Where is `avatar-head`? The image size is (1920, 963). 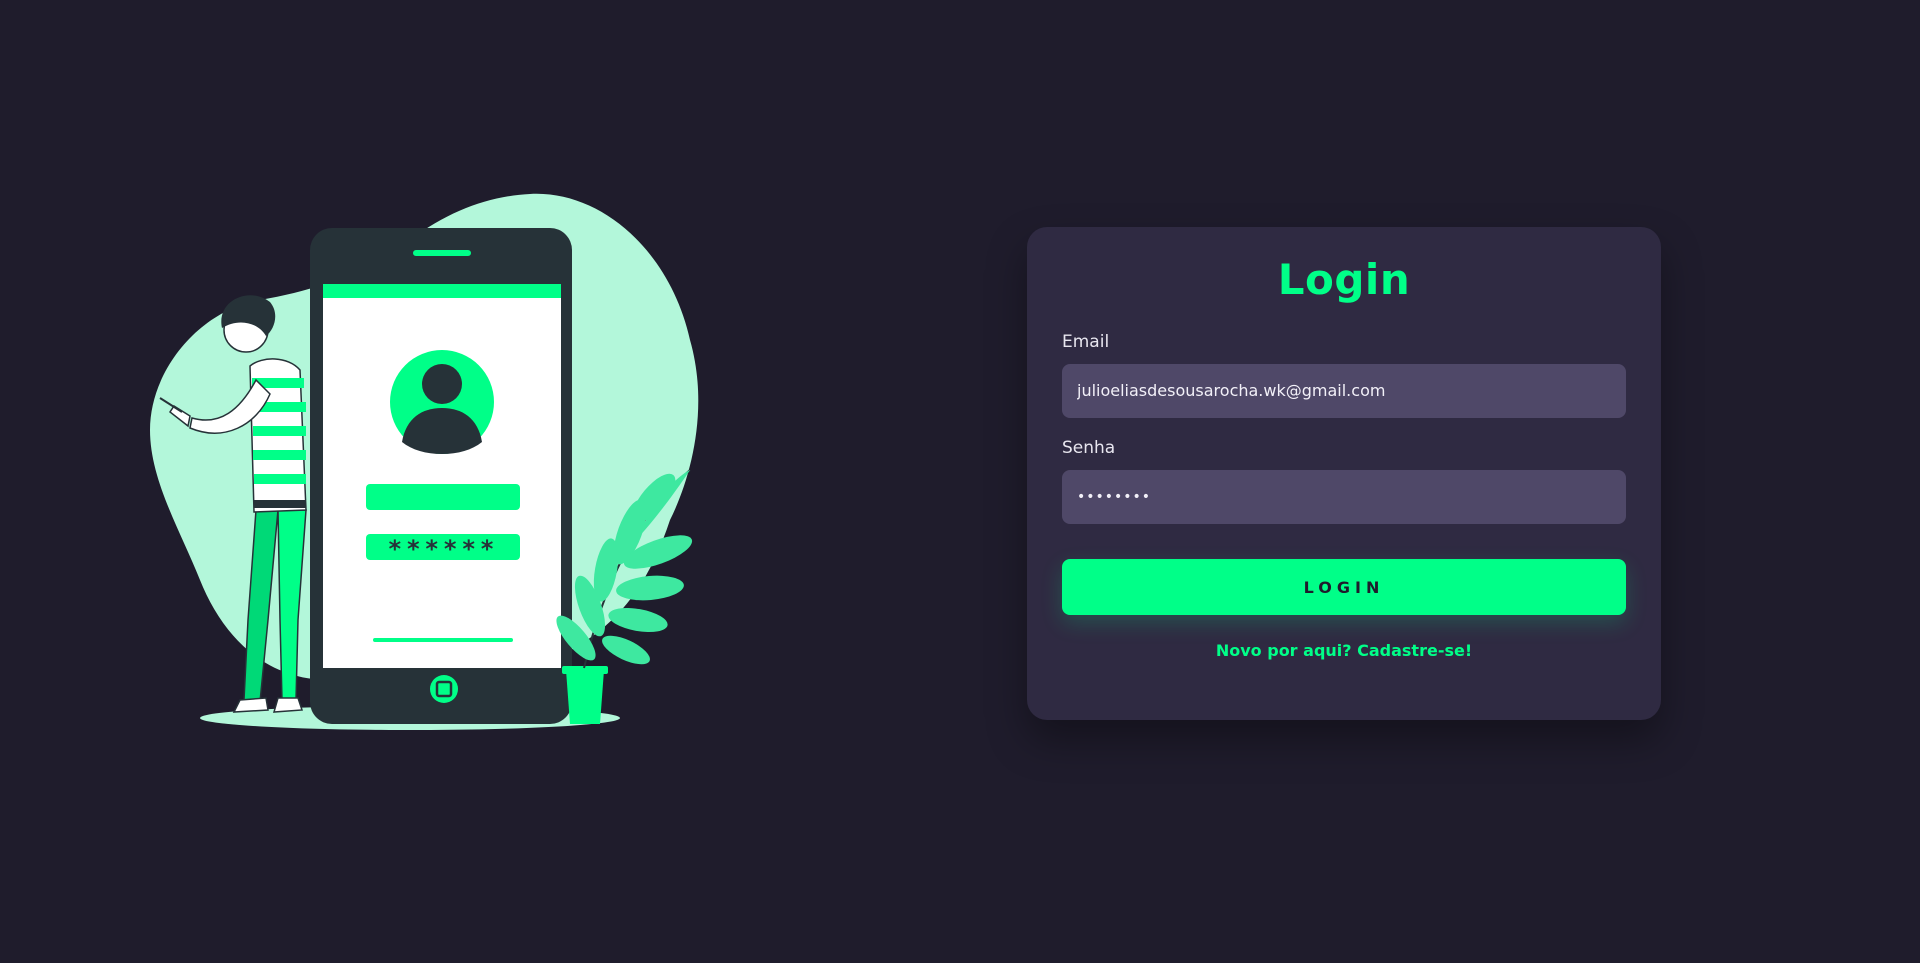 avatar-head is located at coordinates (442, 384).